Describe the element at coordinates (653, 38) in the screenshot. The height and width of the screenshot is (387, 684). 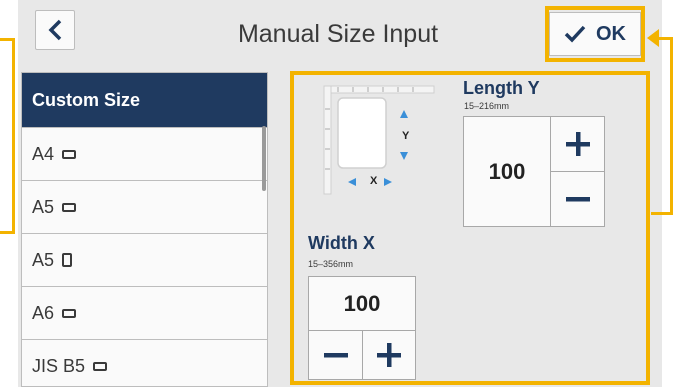
I see `callout-arrow-icon` at that location.